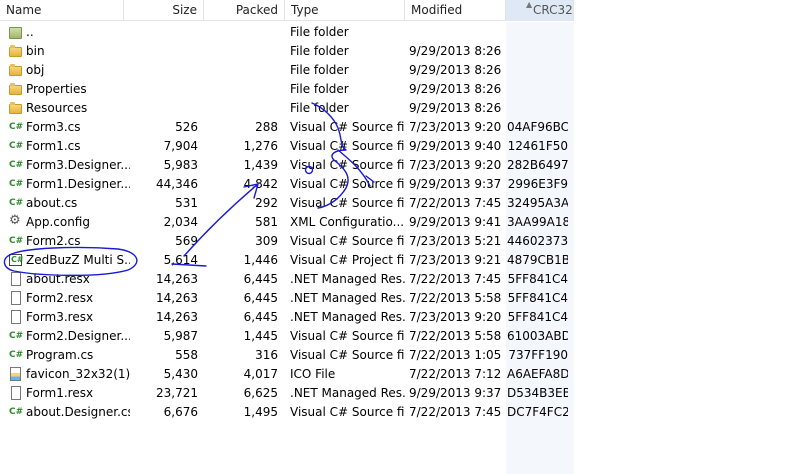 The width and height of the screenshot is (785, 474). What do you see at coordinates (537, 241) in the screenshot?
I see `cell-crc: 44602373` at bounding box center [537, 241].